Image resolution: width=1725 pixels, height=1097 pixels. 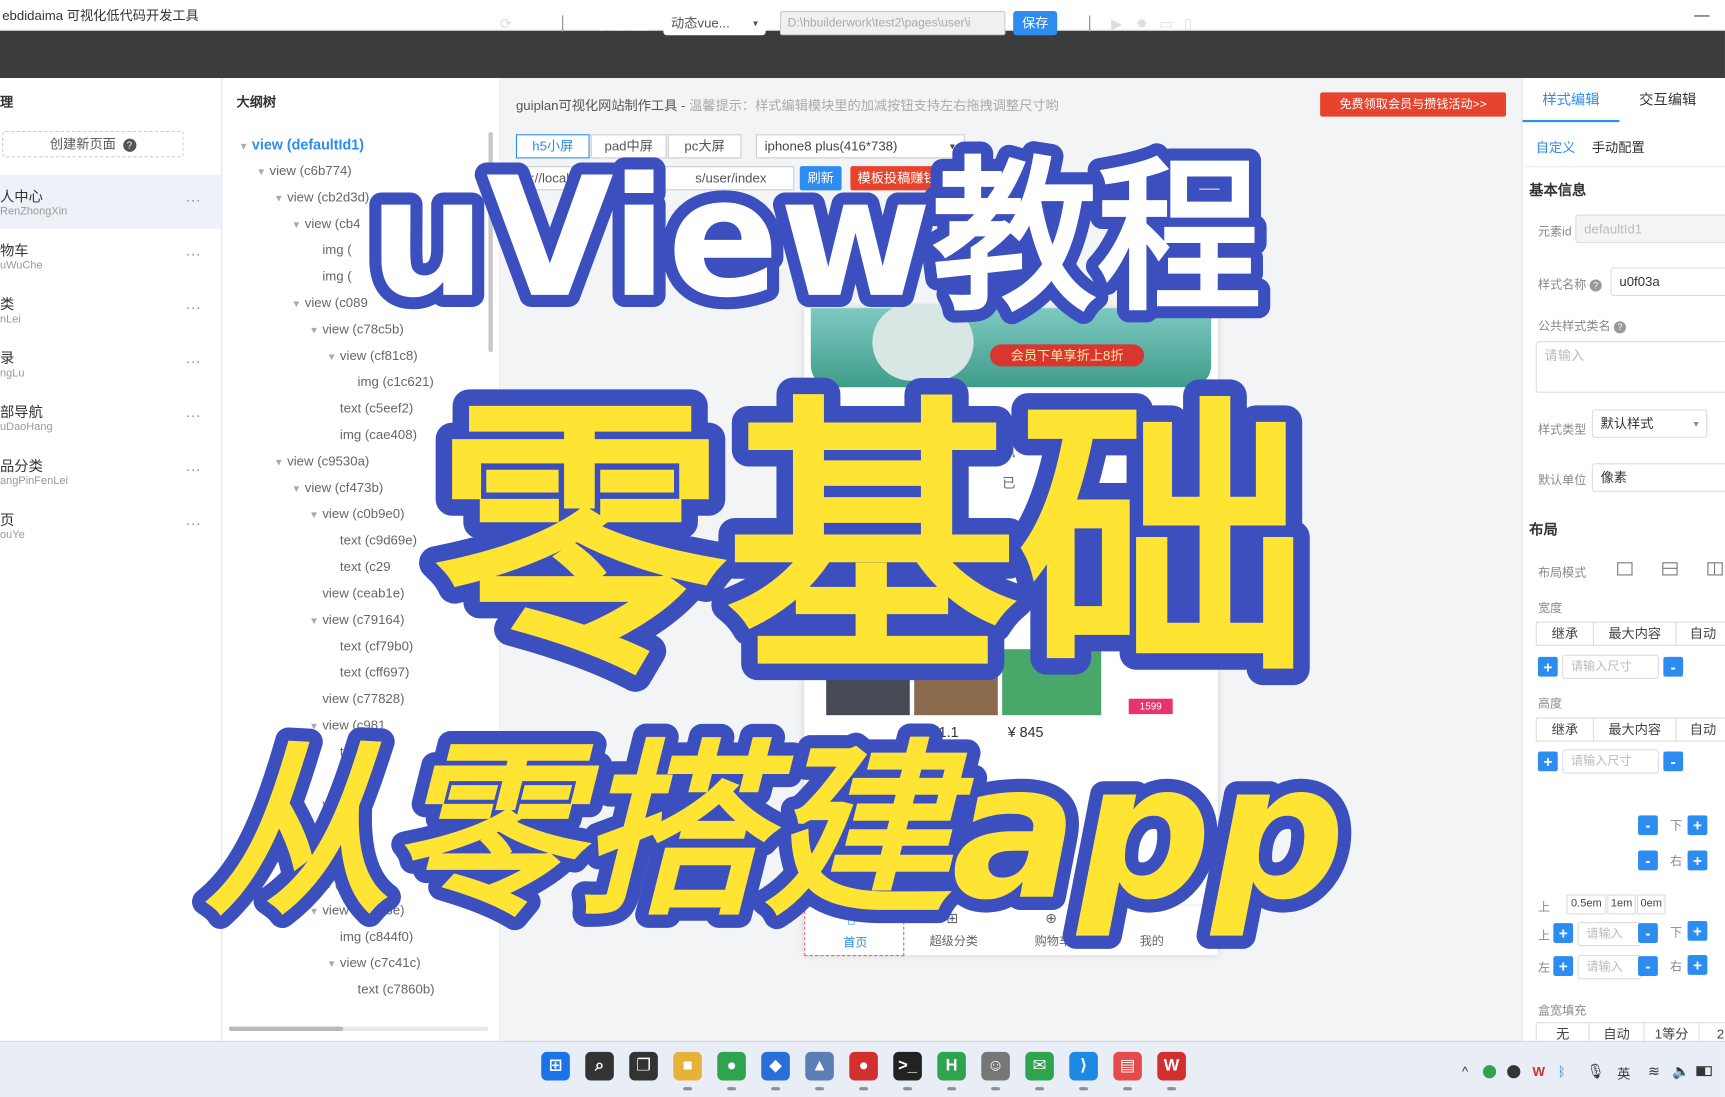 I want to click on overlay-title-line-3: 从零搭建app, so click(x=775, y=833).